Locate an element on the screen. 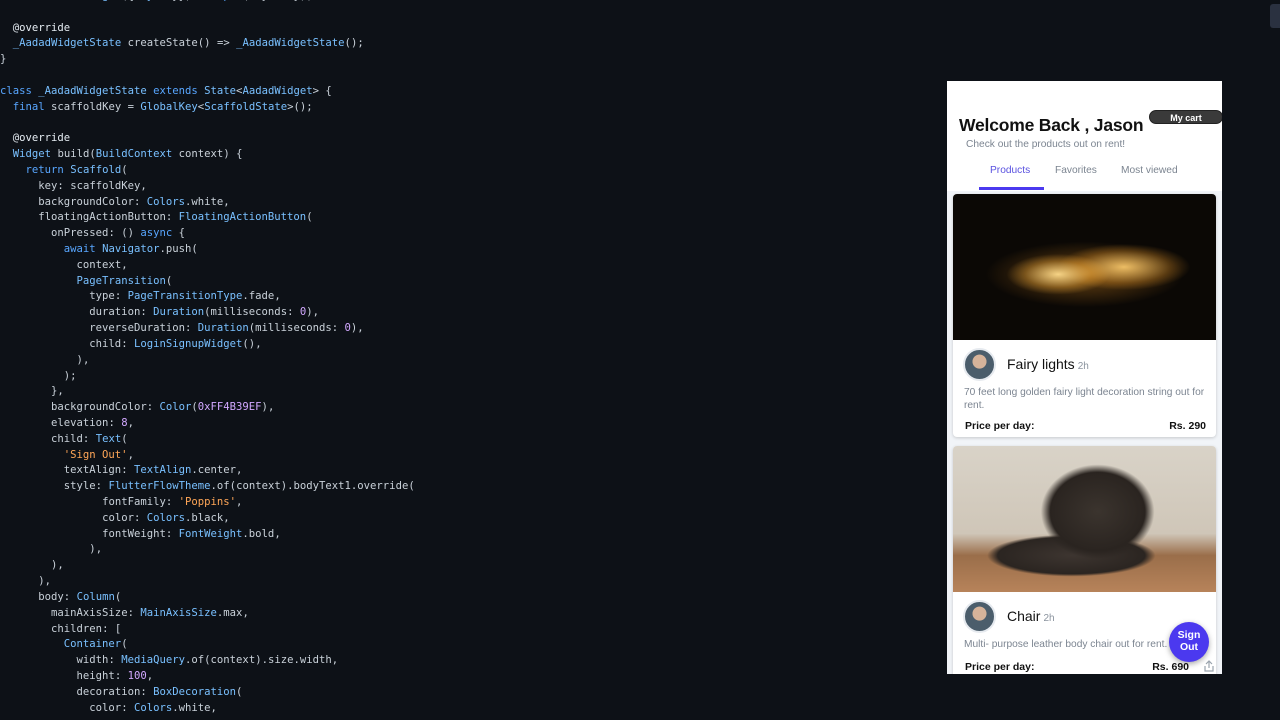 The width and height of the screenshot is (1280, 720). code-line: color: Colors.white, is located at coordinates (153, 707).